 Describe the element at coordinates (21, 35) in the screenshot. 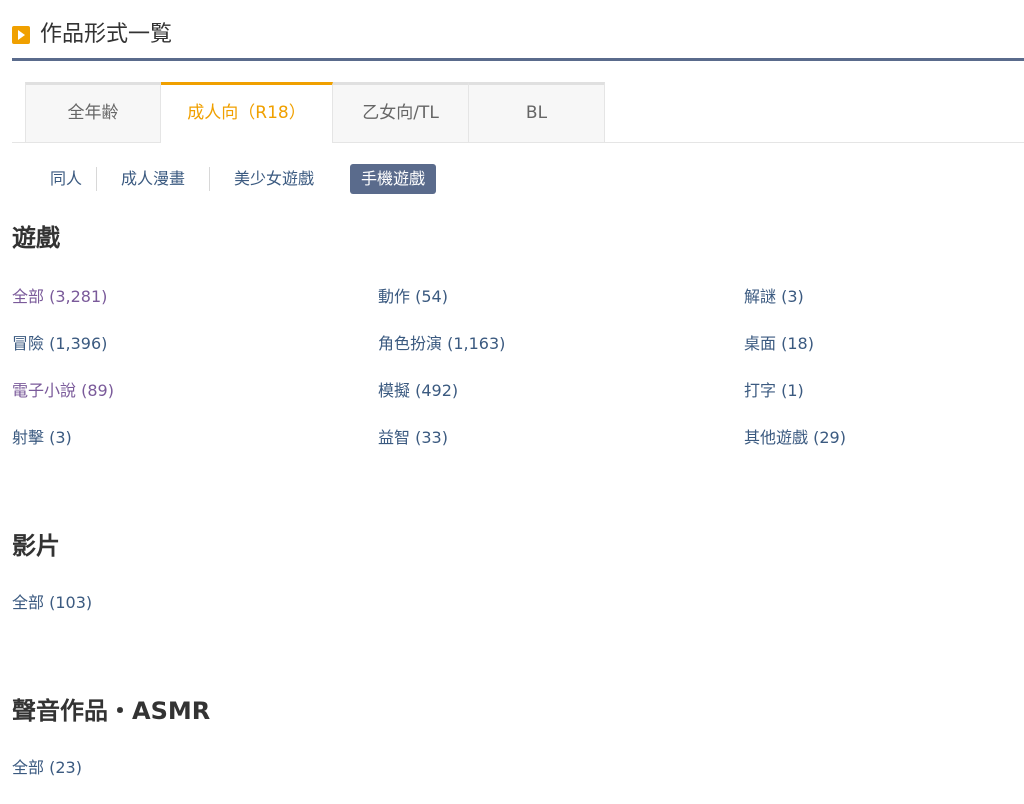

I see `play-icon` at that location.